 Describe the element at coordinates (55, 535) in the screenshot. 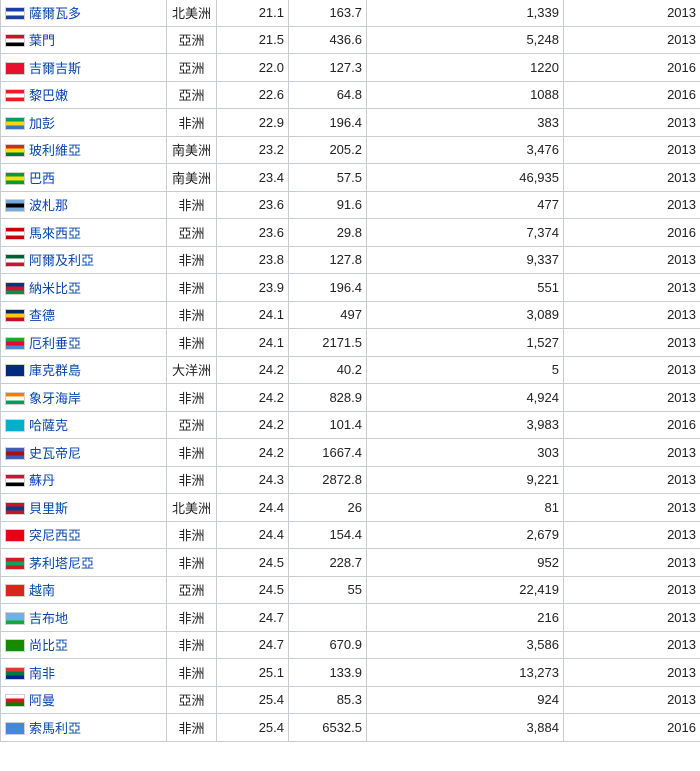

I see `country-link: 突尼西亞` at that location.